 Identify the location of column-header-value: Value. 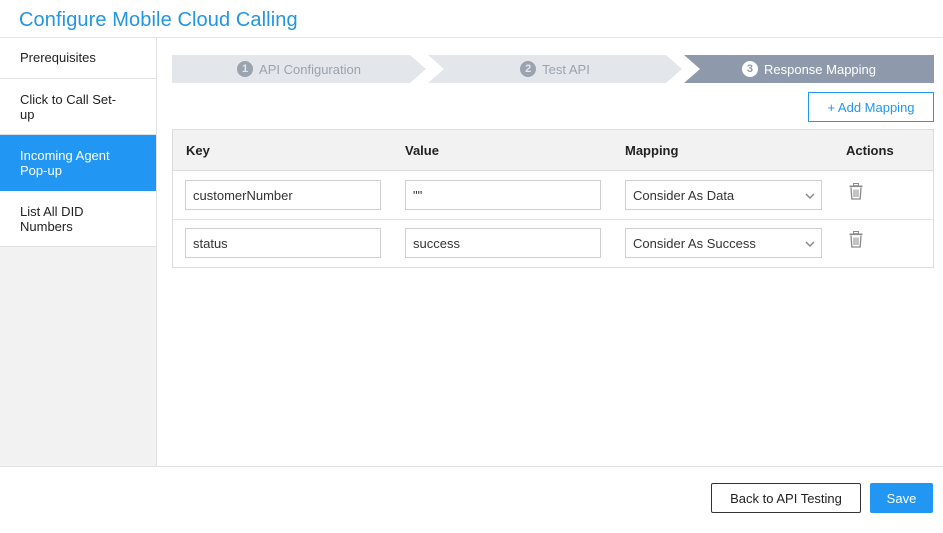
(422, 150).